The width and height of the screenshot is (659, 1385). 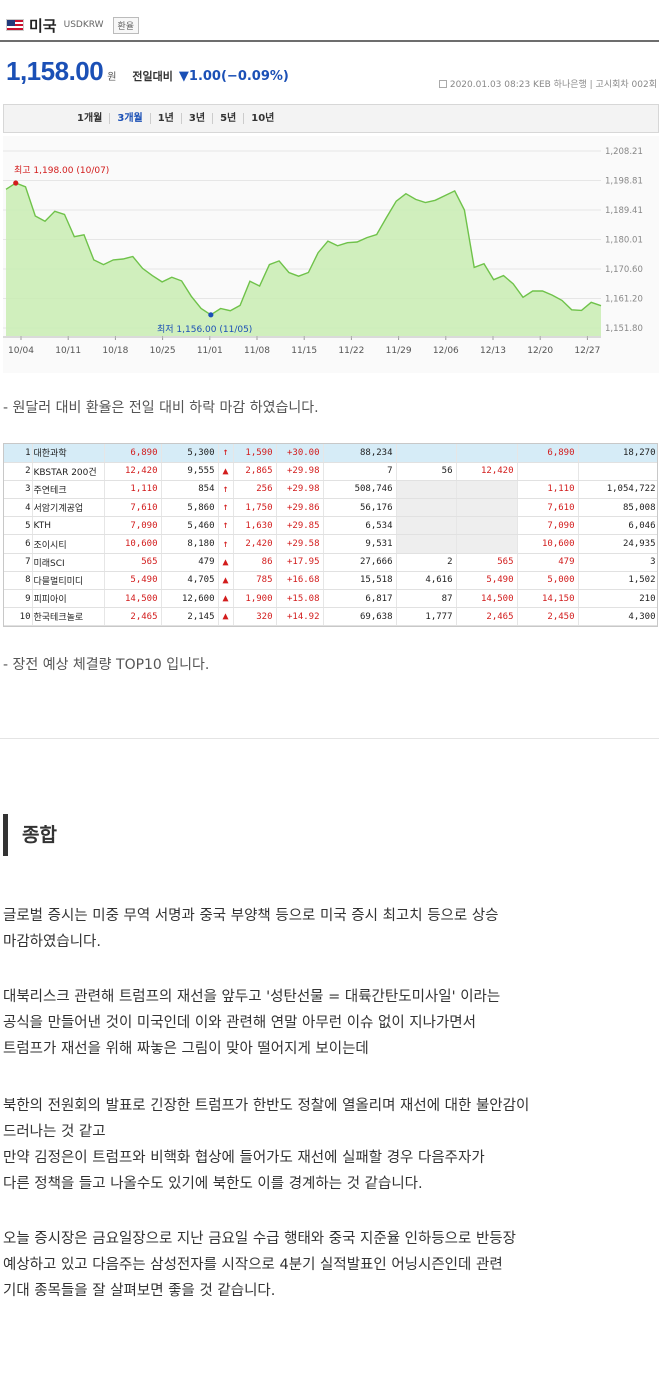 I want to click on high-marker, so click(x=16, y=183).